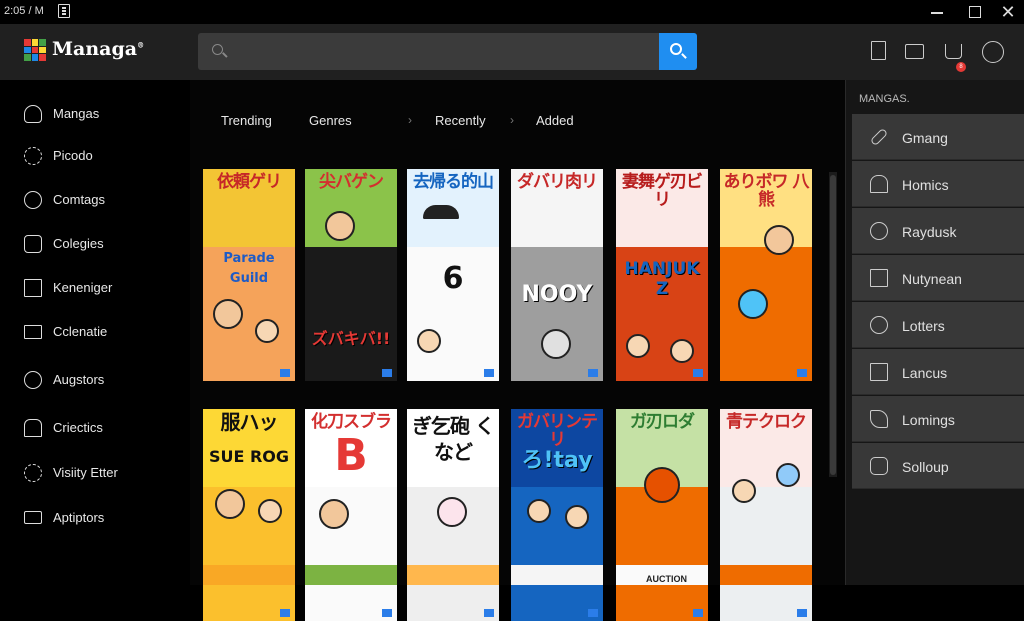 This screenshot has width=1024, height=621. I want to click on home-icon, so click(33, 428).